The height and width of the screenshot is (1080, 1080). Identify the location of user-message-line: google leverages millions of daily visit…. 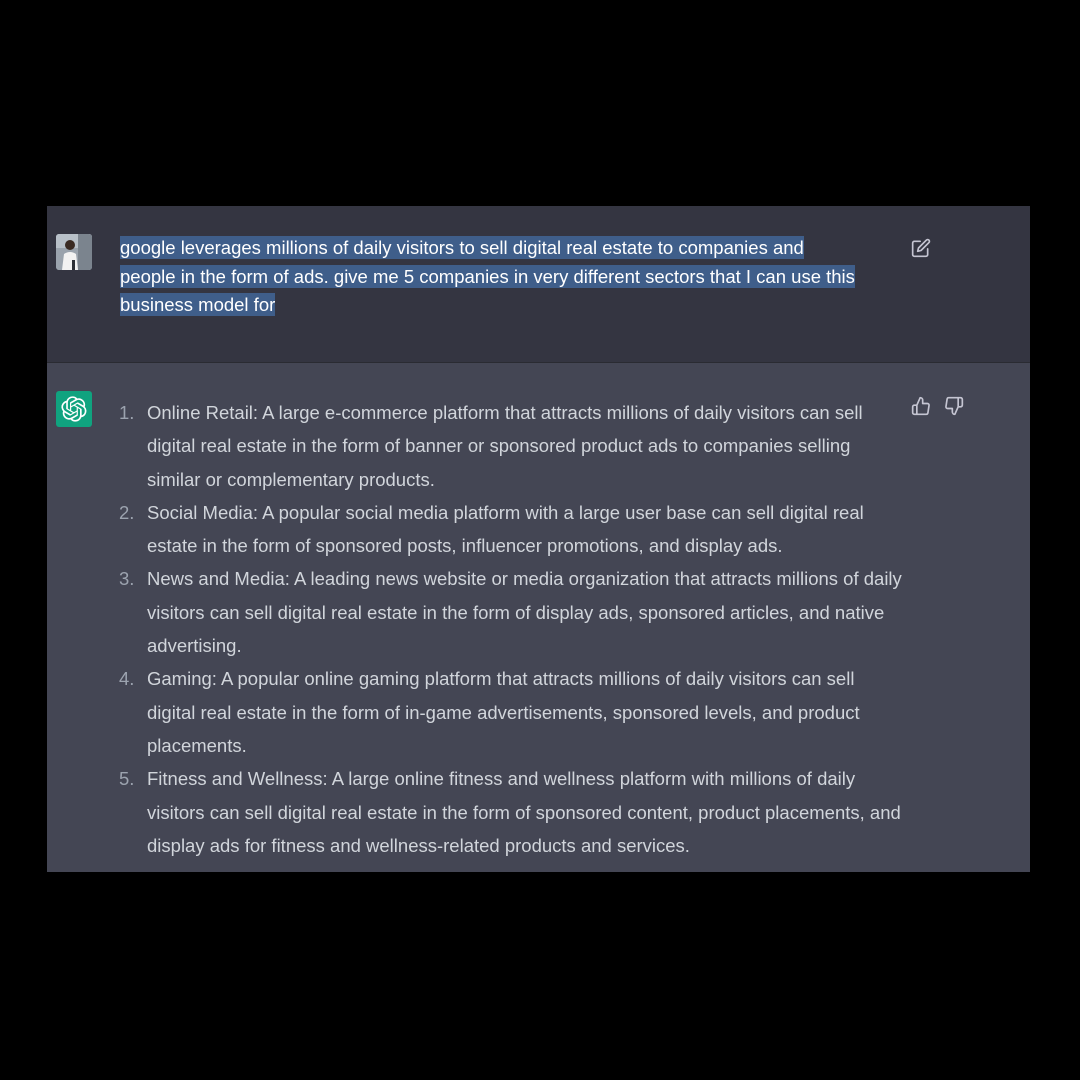
(462, 247).